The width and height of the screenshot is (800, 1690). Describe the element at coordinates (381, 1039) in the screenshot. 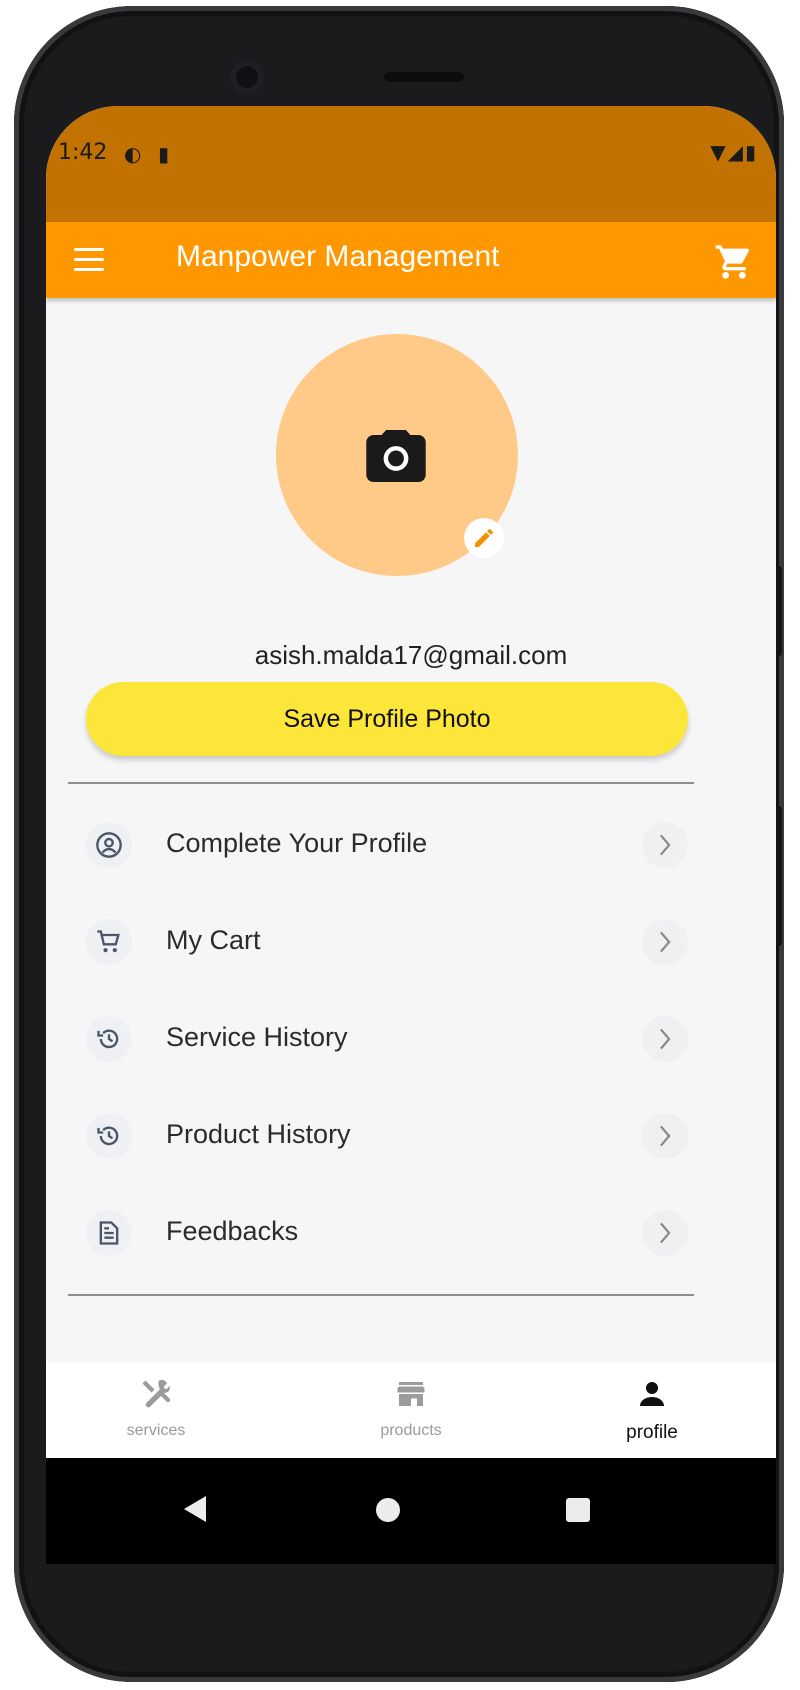

I see `menu-item-service-history: Service History` at that location.